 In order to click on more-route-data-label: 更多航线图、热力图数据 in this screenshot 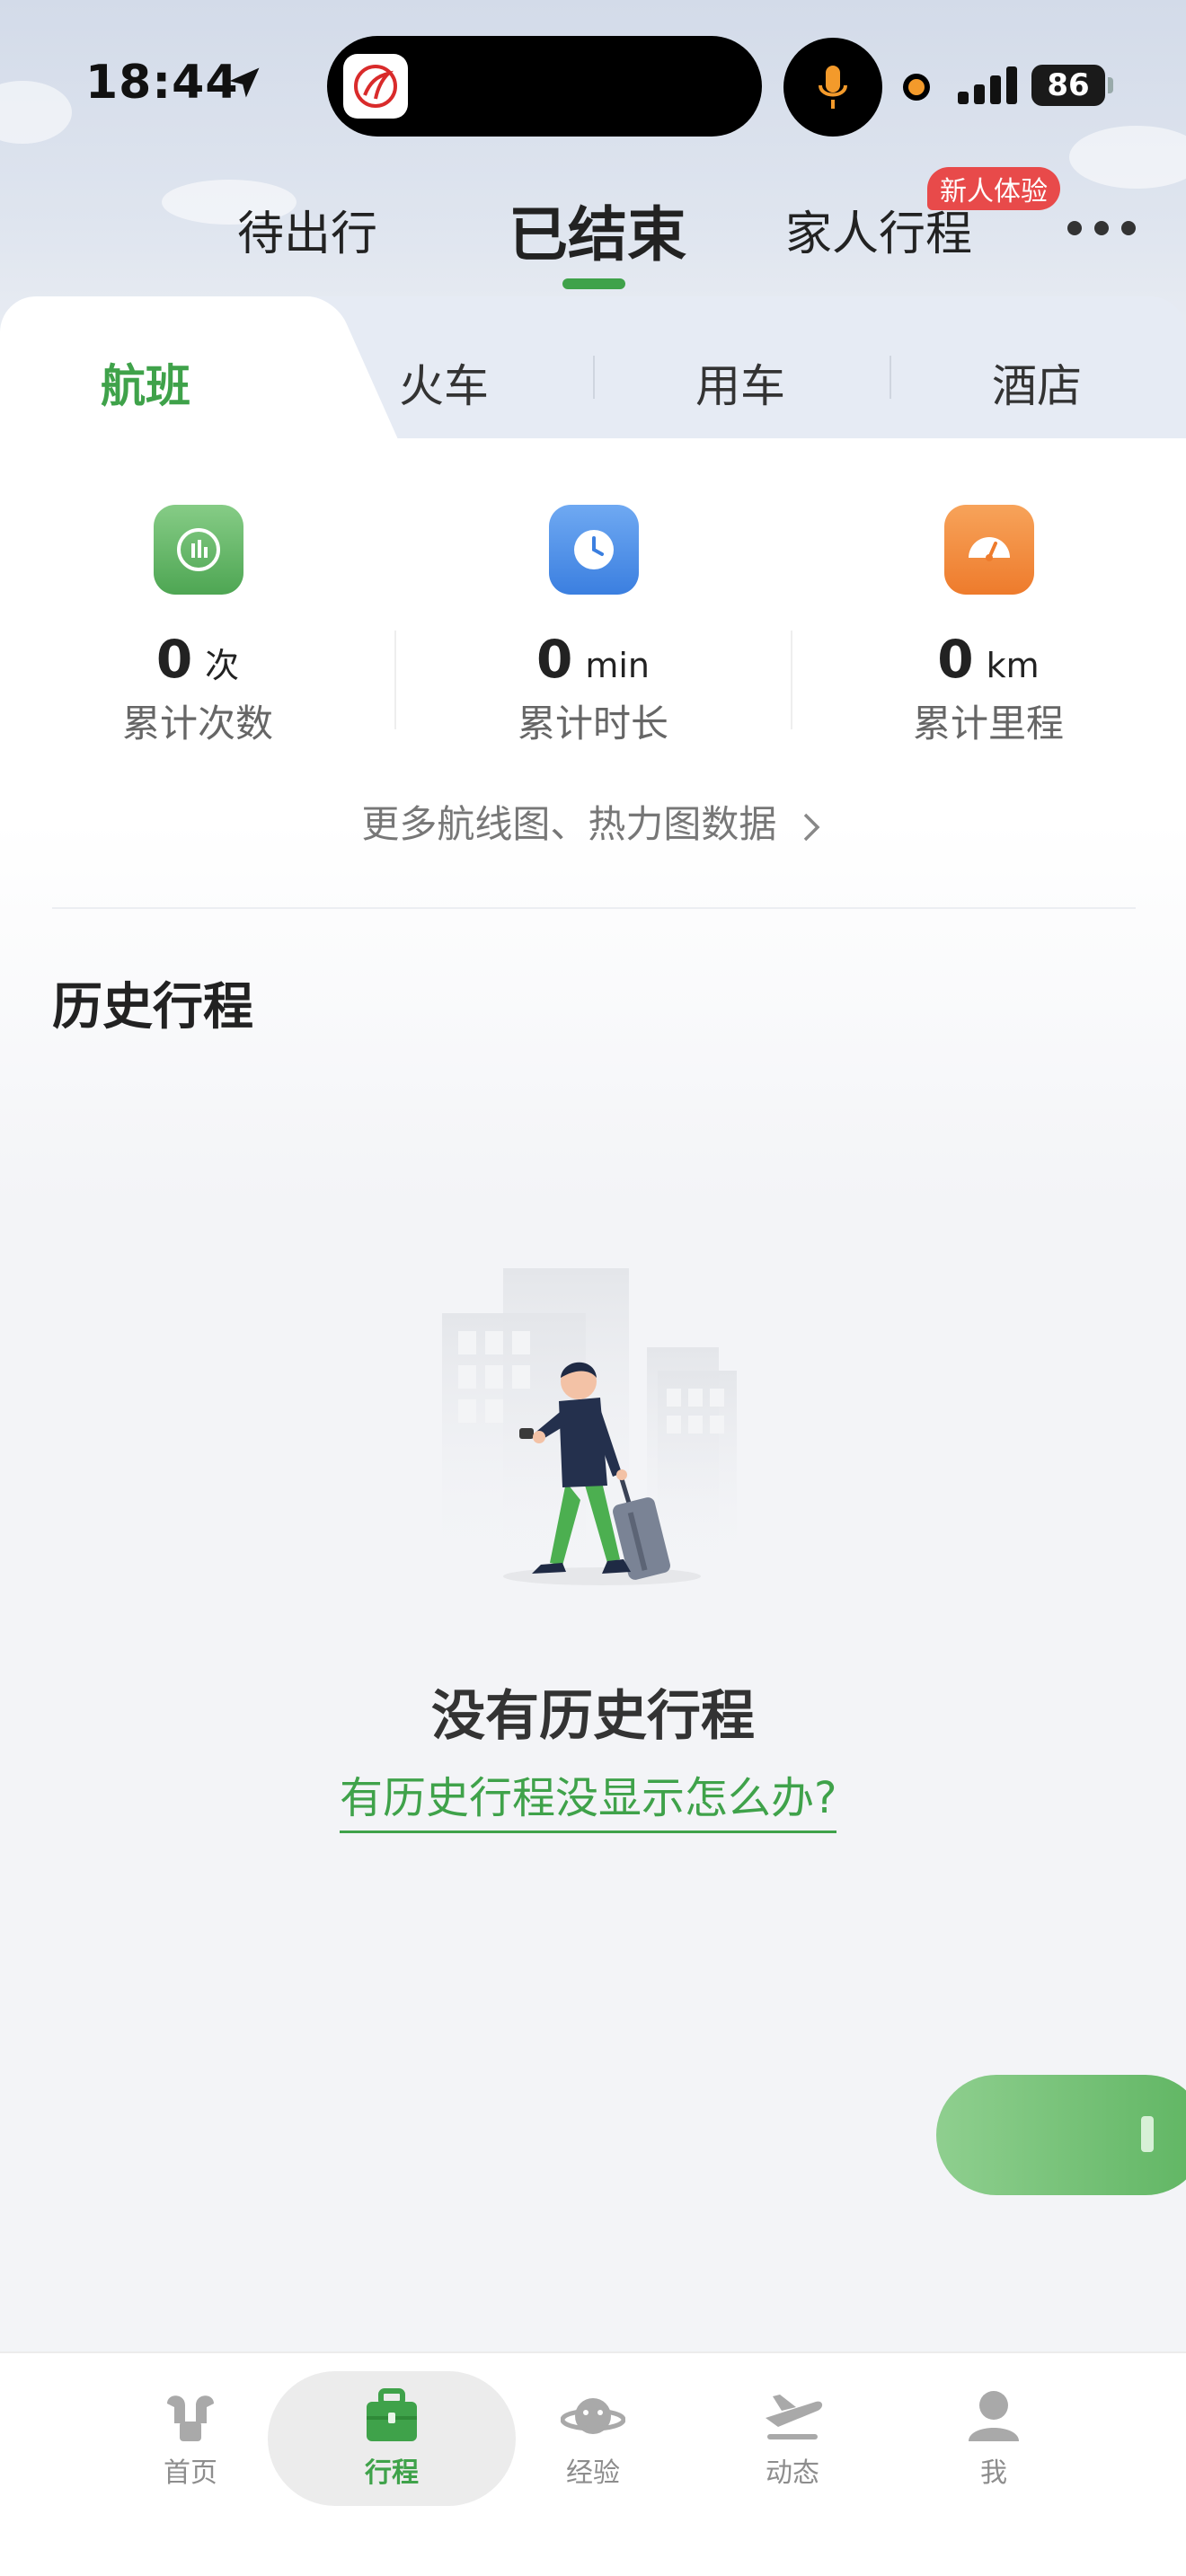, I will do `click(569, 824)`.